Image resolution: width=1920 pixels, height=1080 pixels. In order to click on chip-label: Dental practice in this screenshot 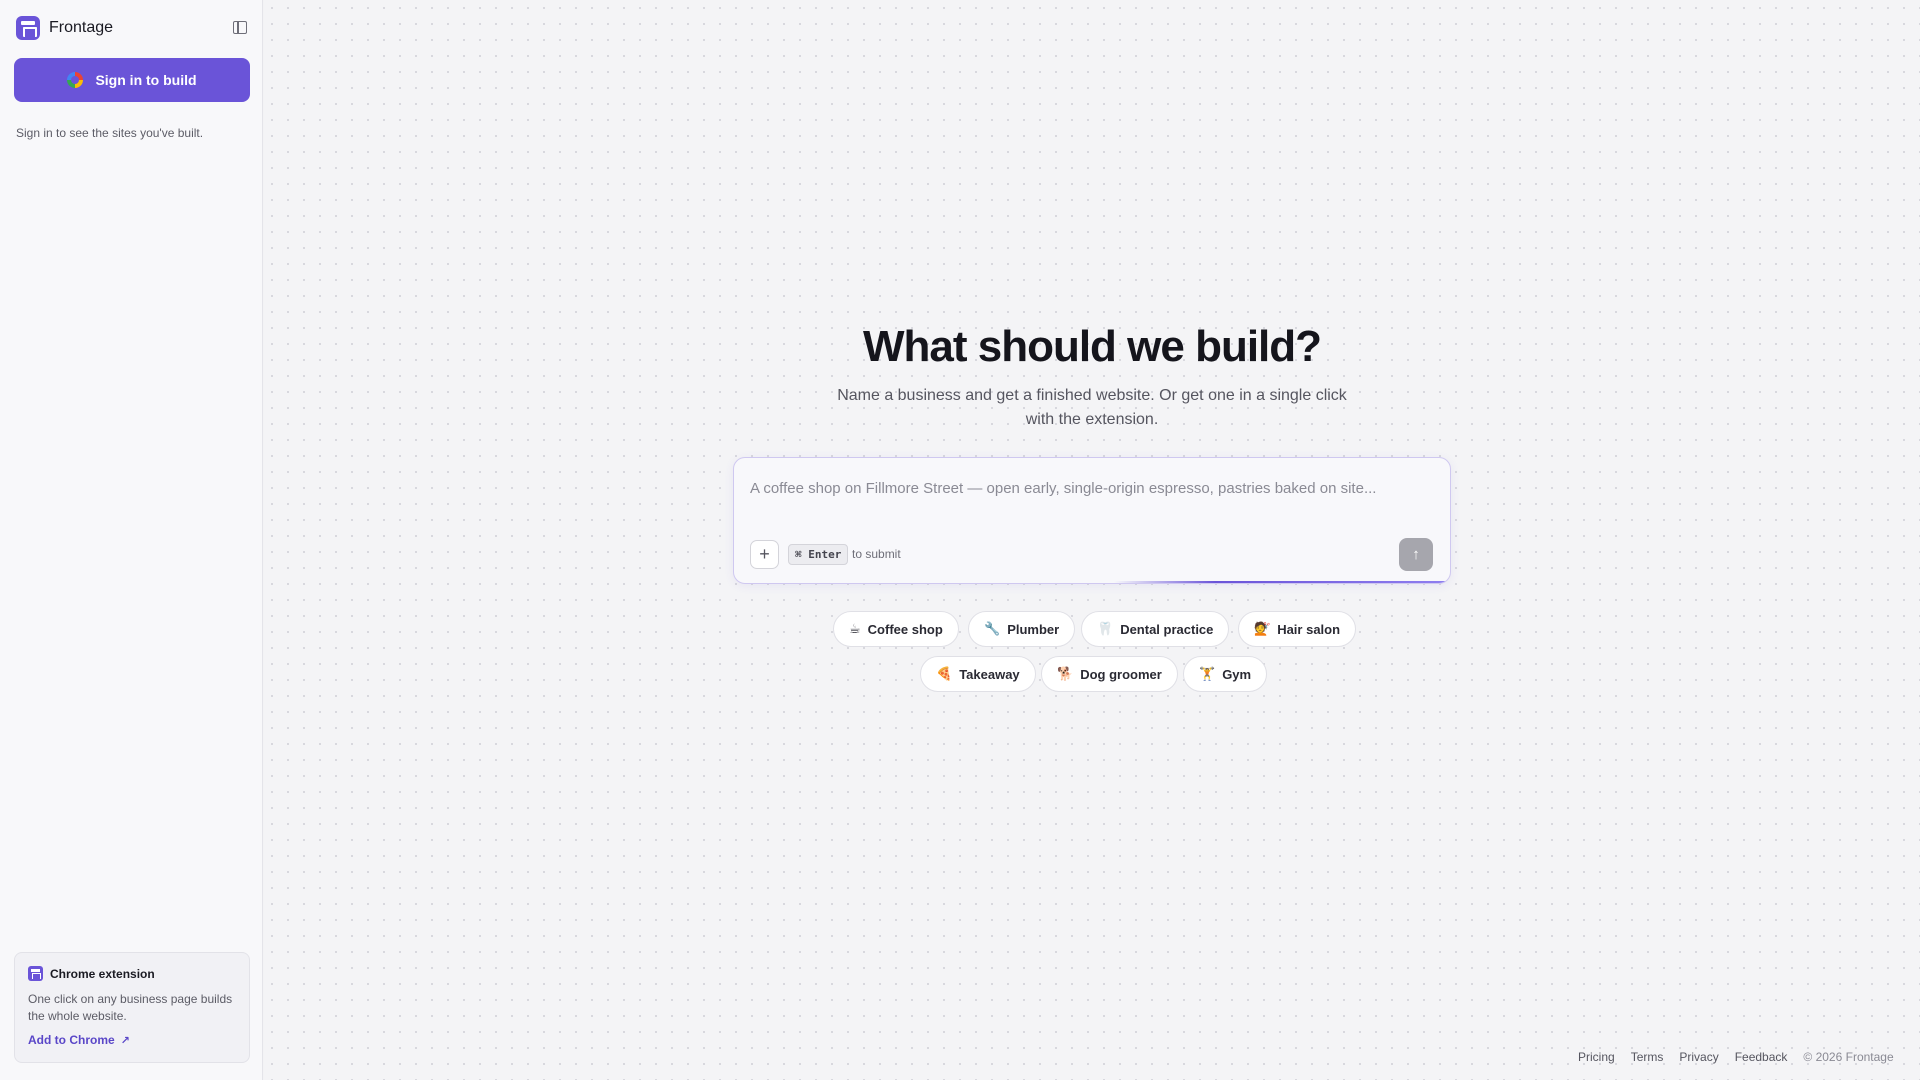, I will do `click(1167, 629)`.